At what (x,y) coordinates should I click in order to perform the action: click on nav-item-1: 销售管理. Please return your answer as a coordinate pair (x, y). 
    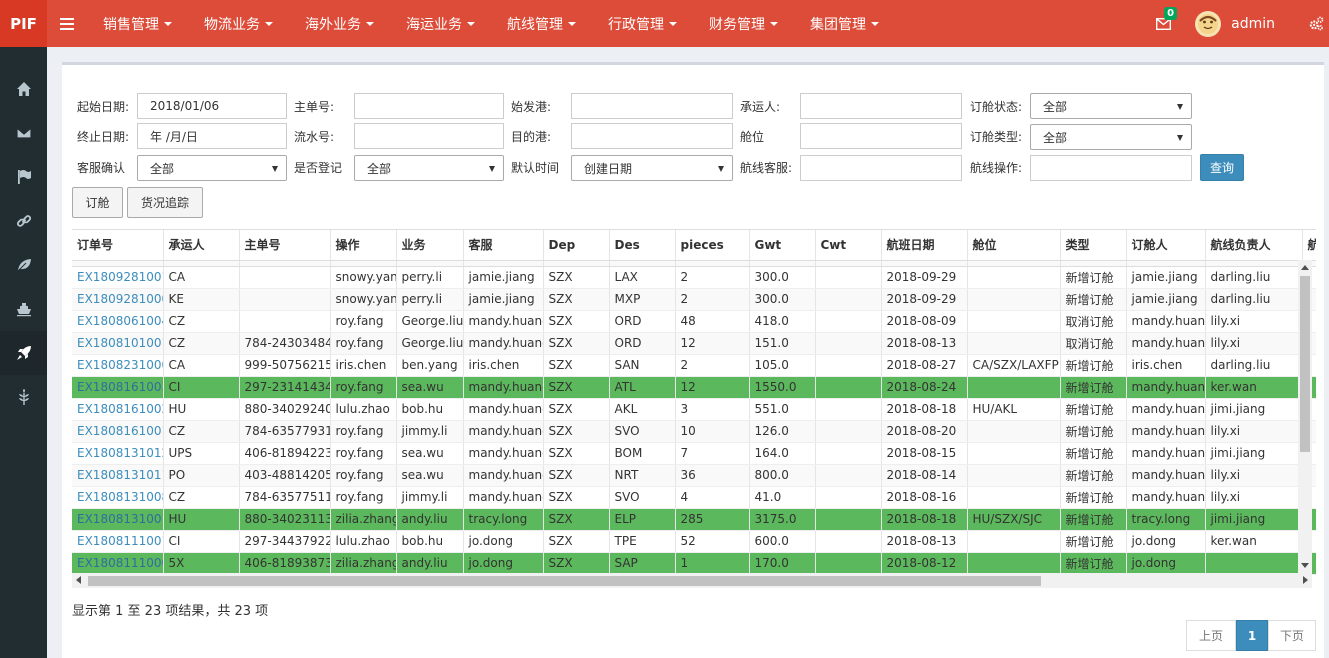
    Looking at the image, I should click on (137, 23).